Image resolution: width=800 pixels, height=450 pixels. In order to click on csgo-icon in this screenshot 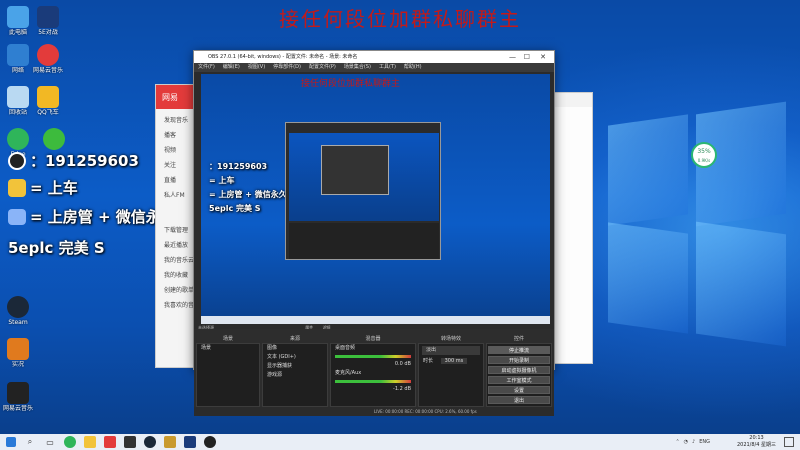, I will do `click(18, 393)`.